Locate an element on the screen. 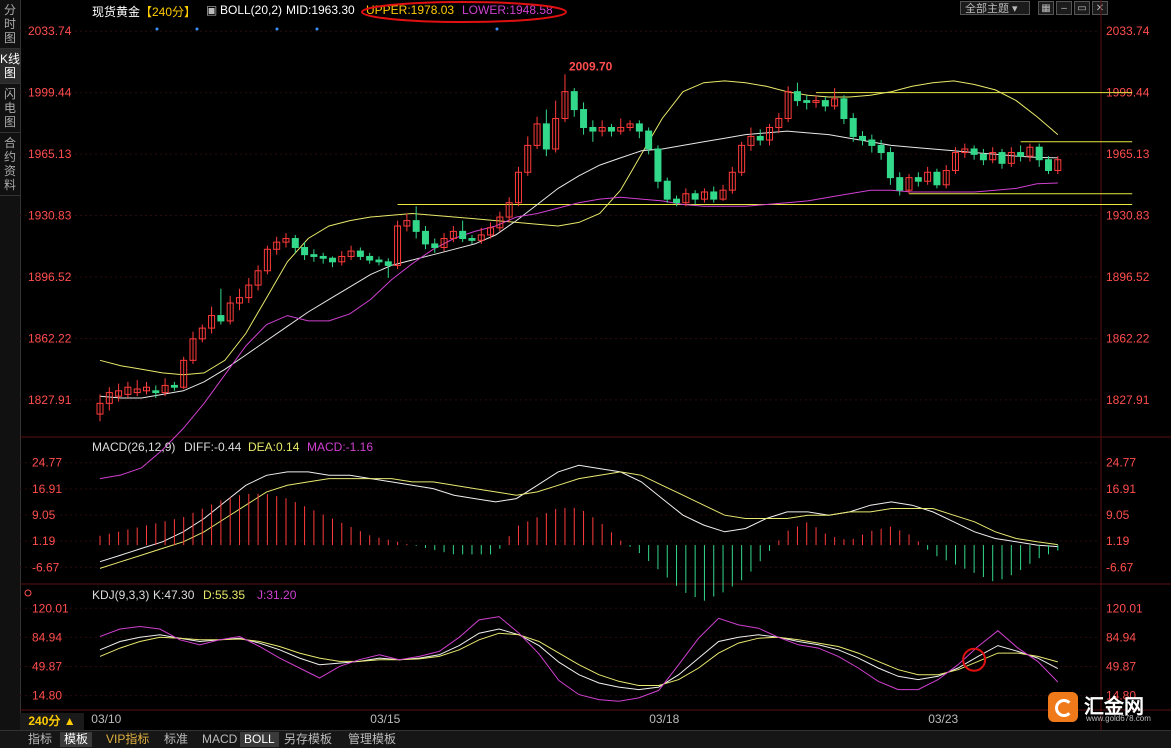 The image size is (1171, 748). kdj-y-tick-left: 120.01 is located at coordinates (50, 608).